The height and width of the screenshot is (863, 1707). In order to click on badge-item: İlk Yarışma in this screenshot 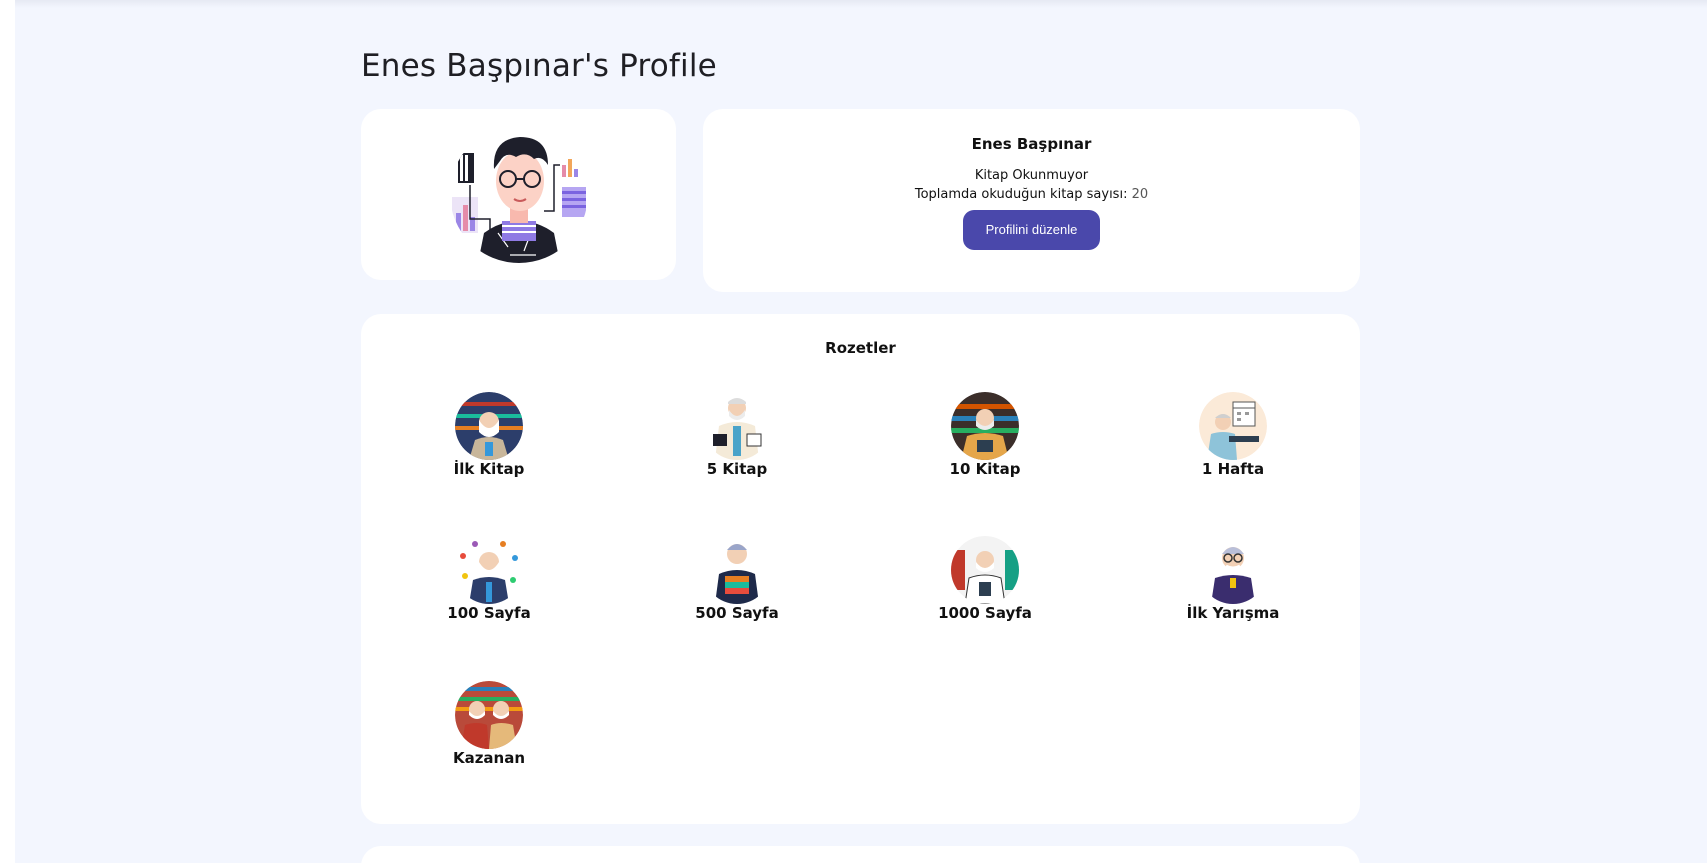, I will do `click(1233, 579)`.